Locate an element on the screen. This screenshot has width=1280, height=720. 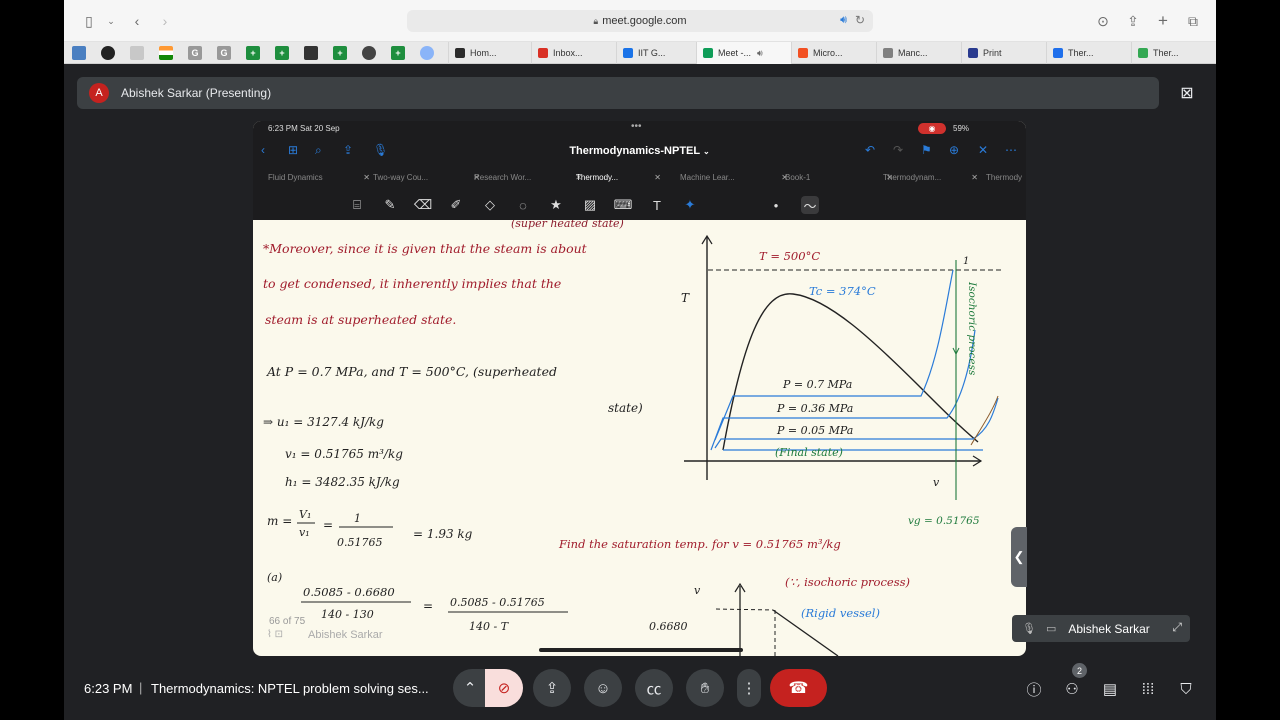
openai-icon is located at coordinates (369, 52).